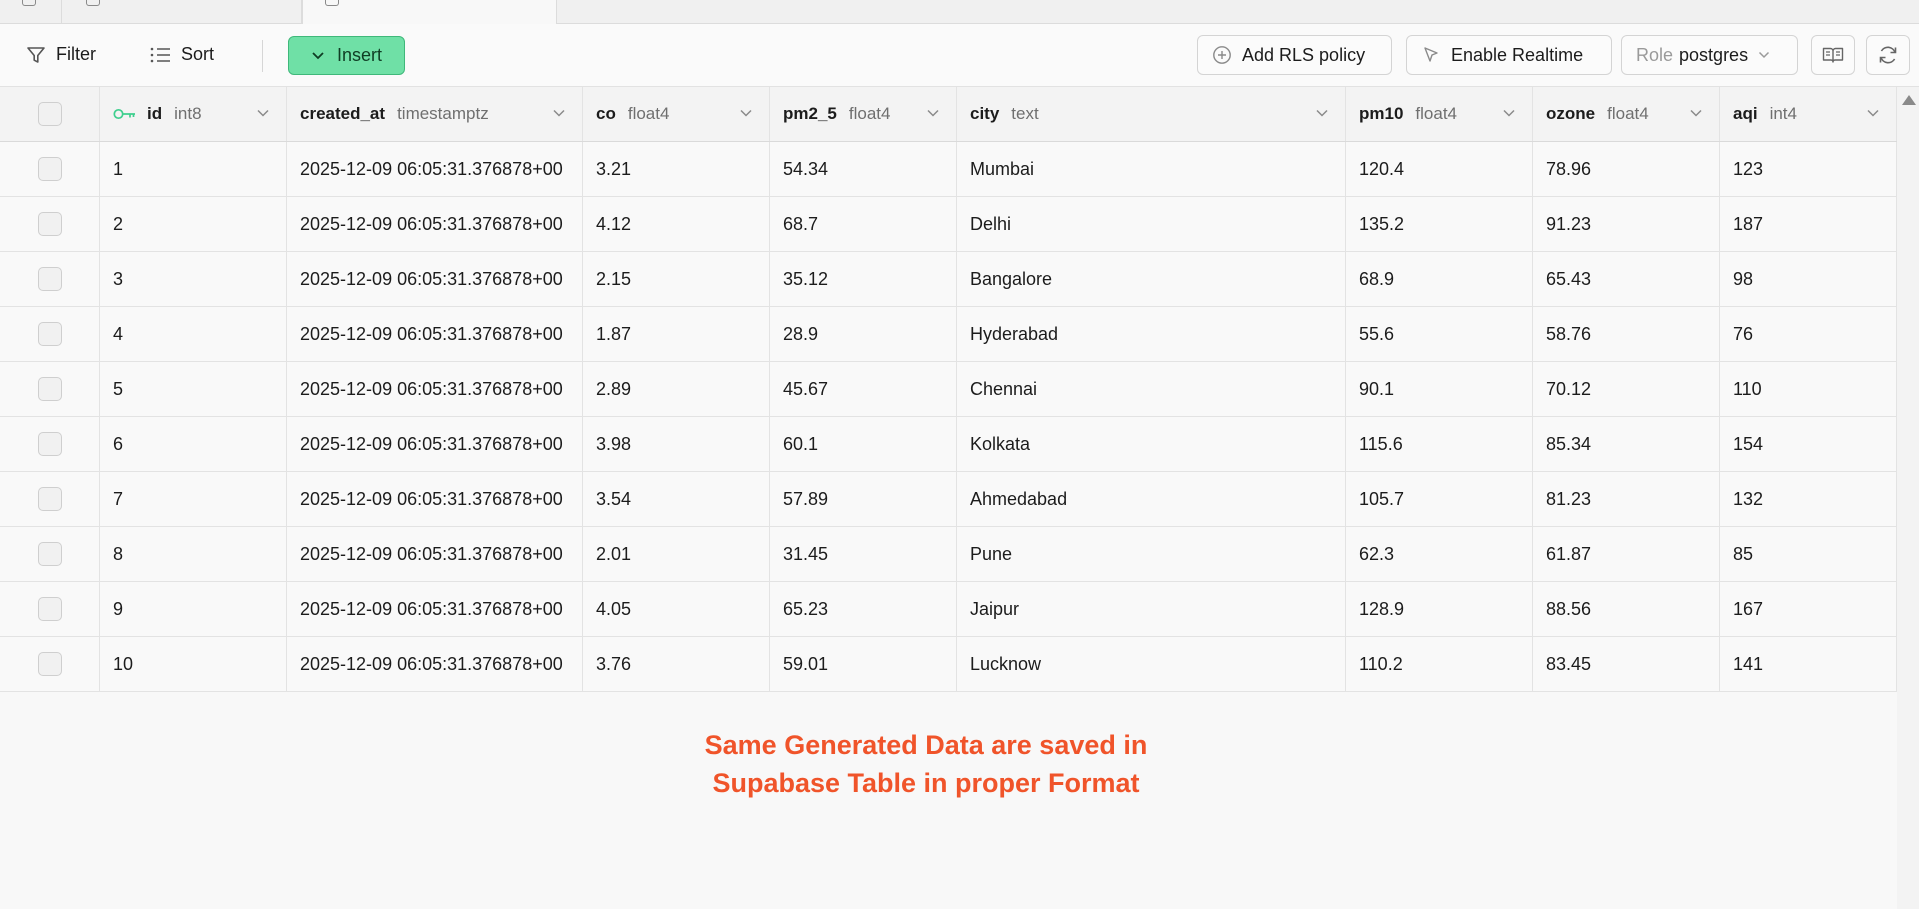 This screenshot has height=909, width=1919. Describe the element at coordinates (676, 169) in the screenshot. I see `cell-co: 3.21` at that location.